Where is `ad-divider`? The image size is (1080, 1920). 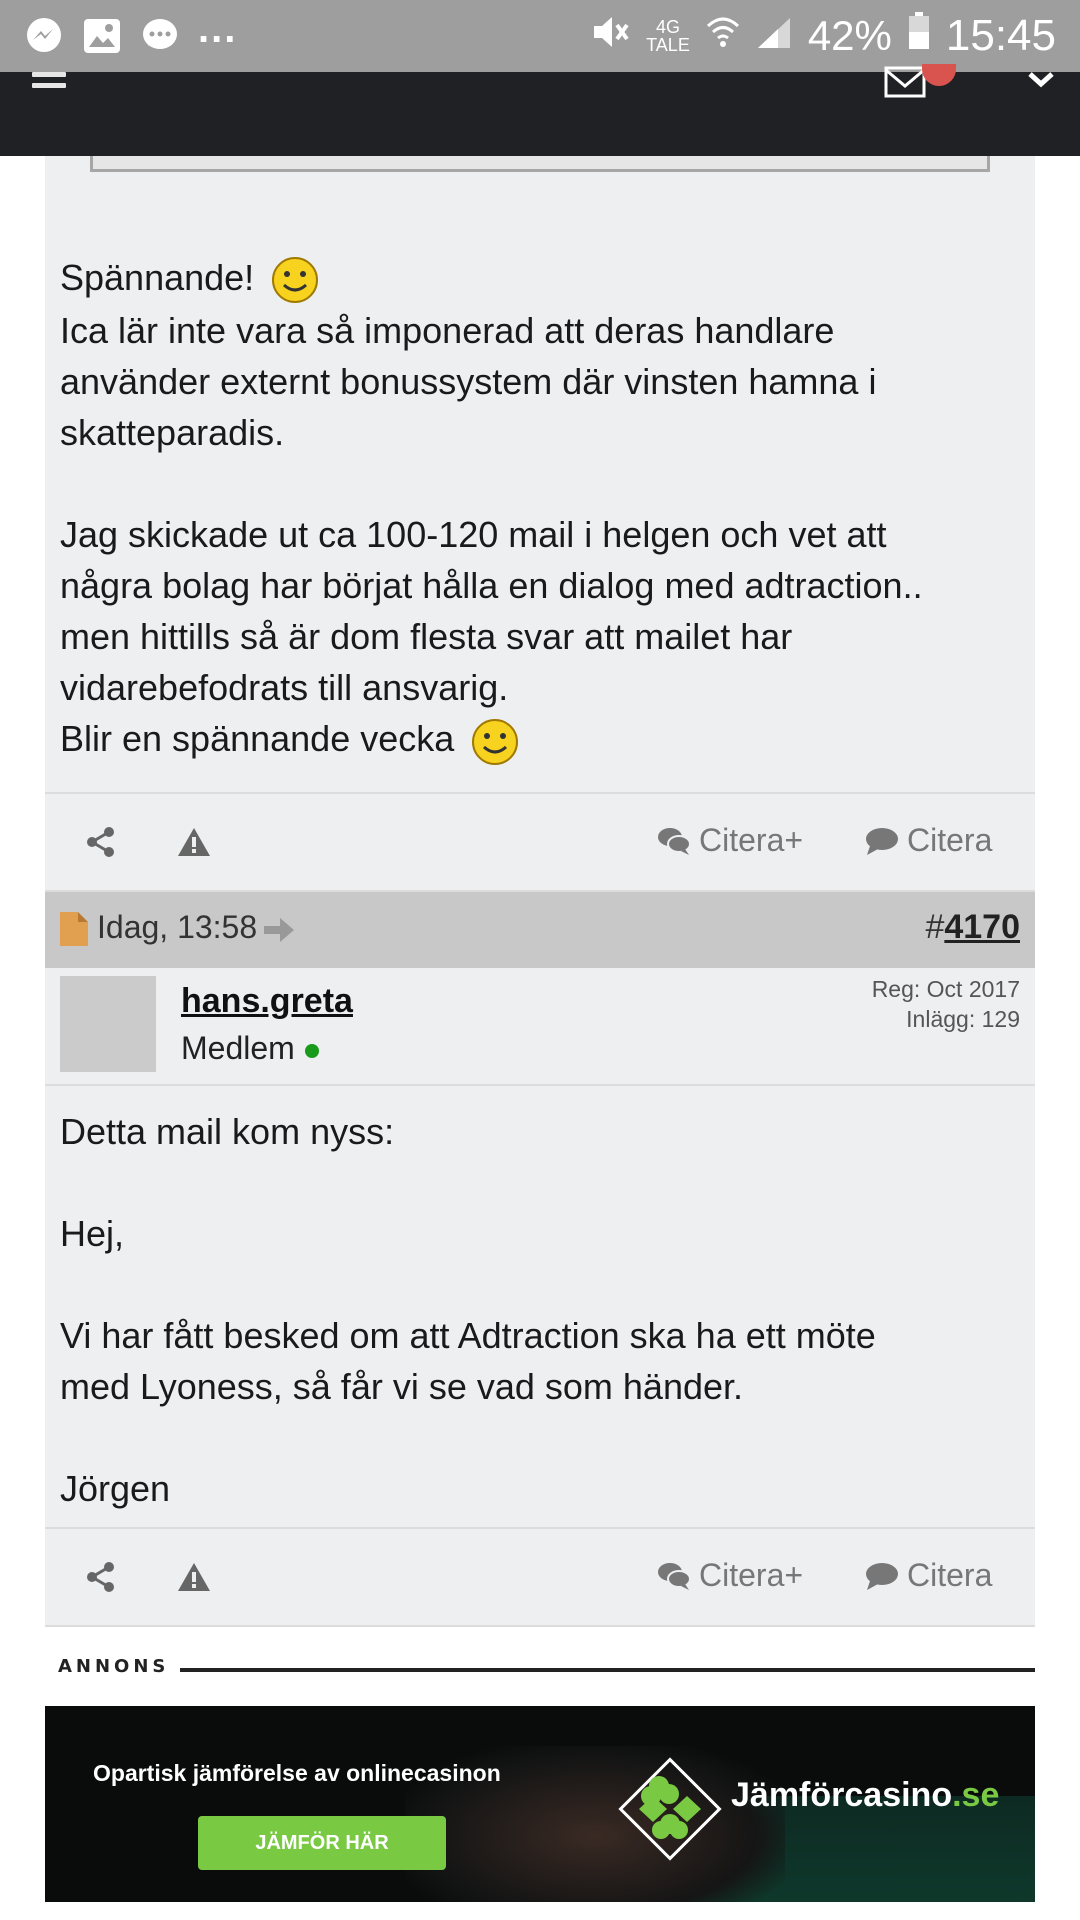
ad-divider is located at coordinates (607, 1670).